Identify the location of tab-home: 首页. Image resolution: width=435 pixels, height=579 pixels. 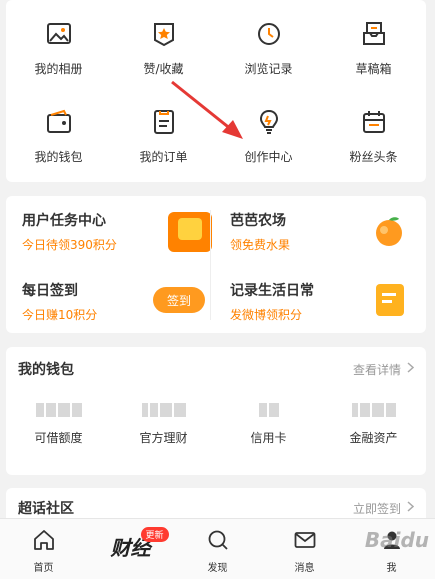
(43, 549).